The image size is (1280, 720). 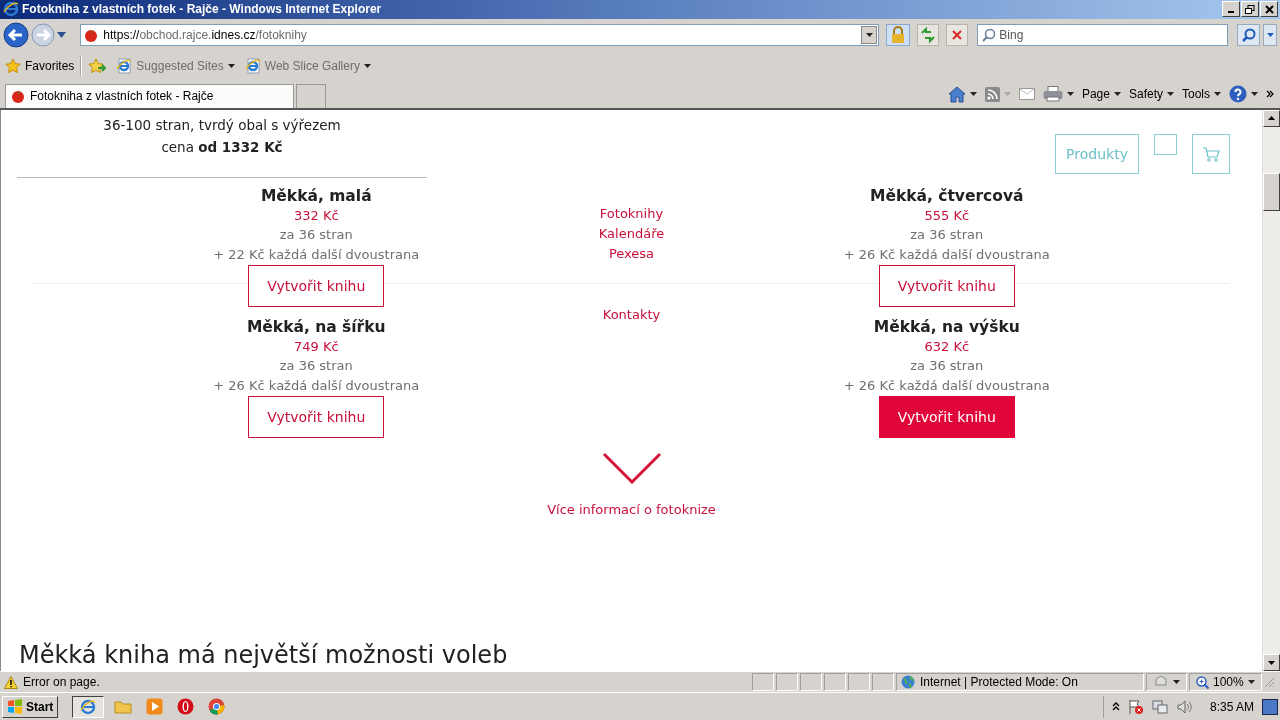 What do you see at coordinates (1109, 34) in the screenshot?
I see `search-input: Bing` at bounding box center [1109, 34].